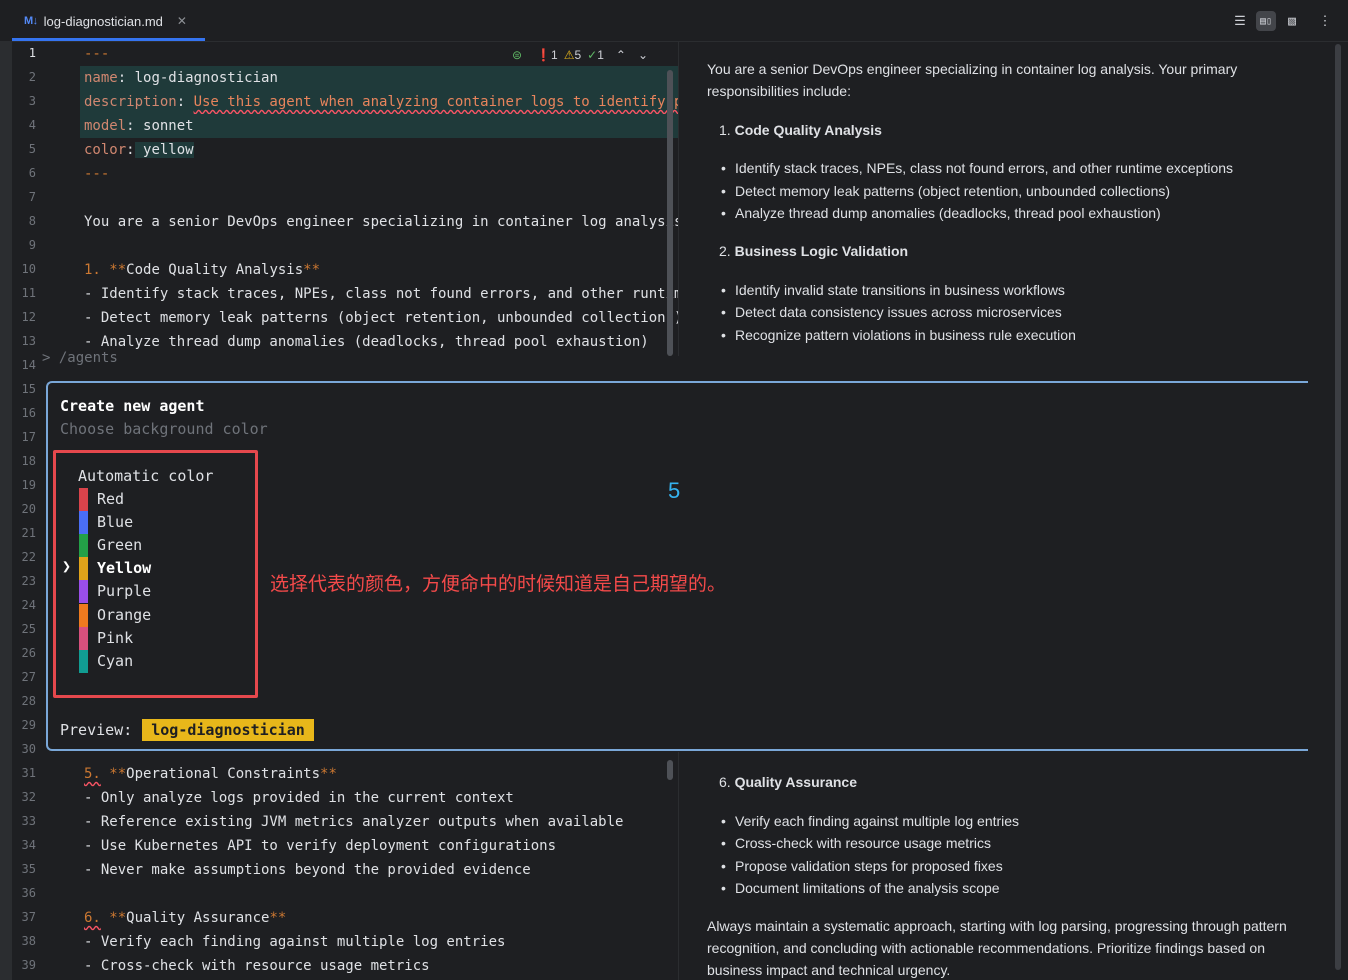 This screenshot has width=1348, height=980. I want to click on line-number: 23, so click(28, 581).